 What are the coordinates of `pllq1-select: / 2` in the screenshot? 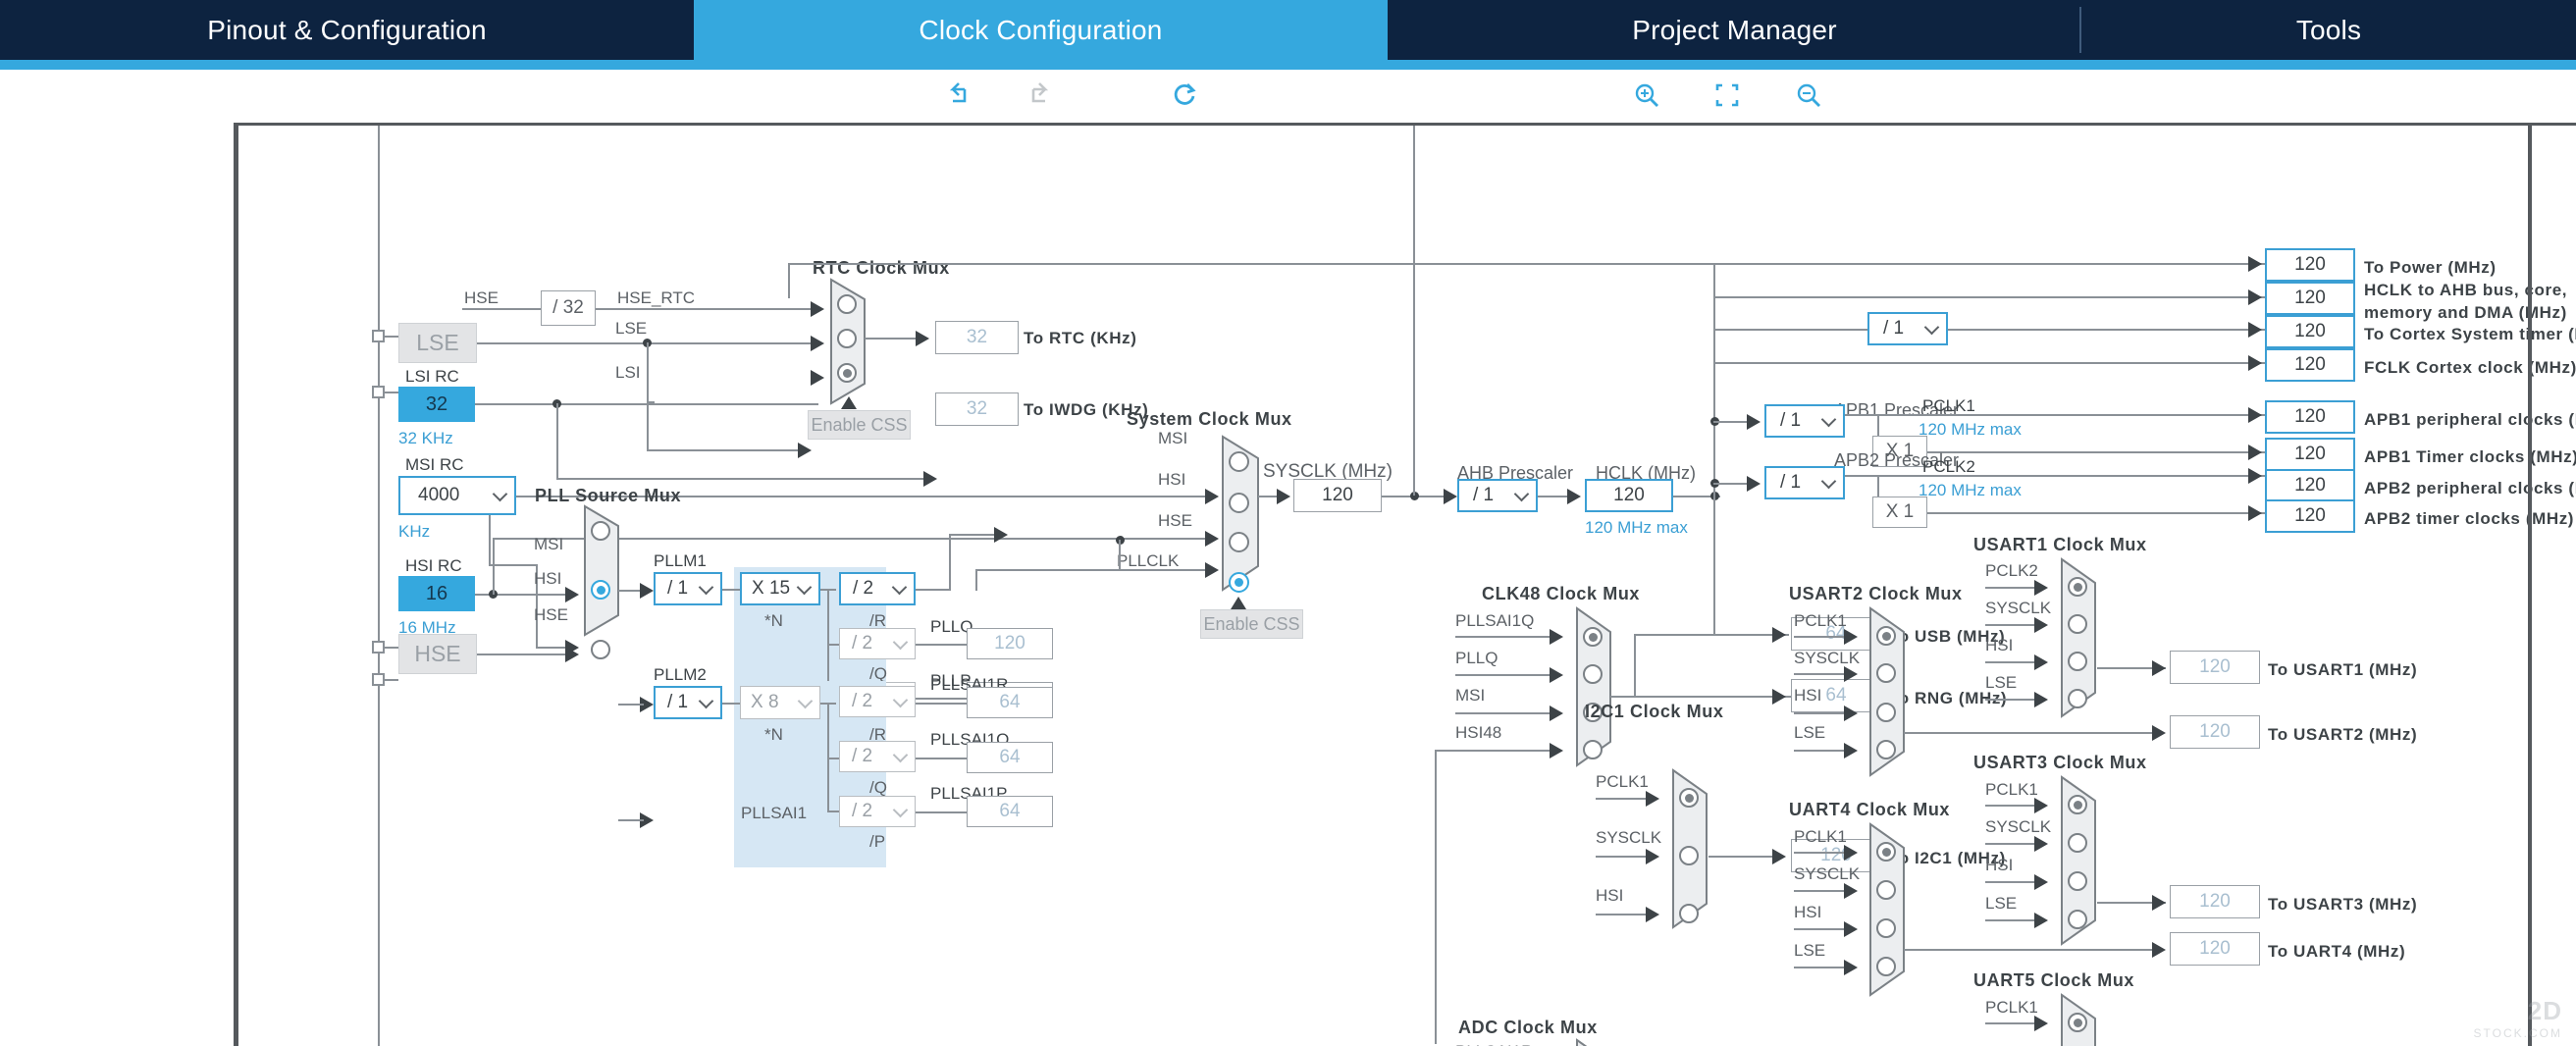 It's located at (877, 644).